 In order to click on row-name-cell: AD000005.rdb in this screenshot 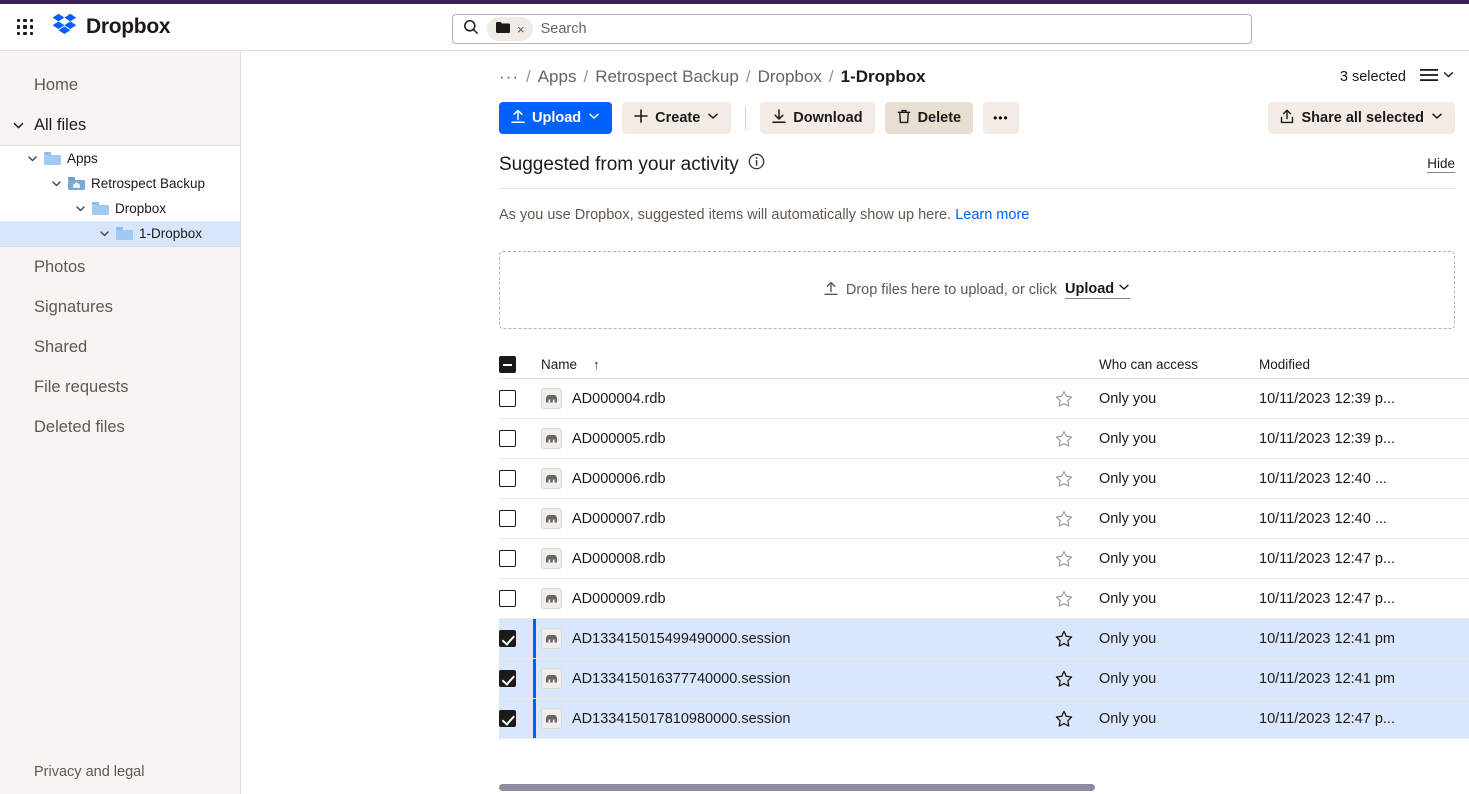, I will do `click(798, 438)`.